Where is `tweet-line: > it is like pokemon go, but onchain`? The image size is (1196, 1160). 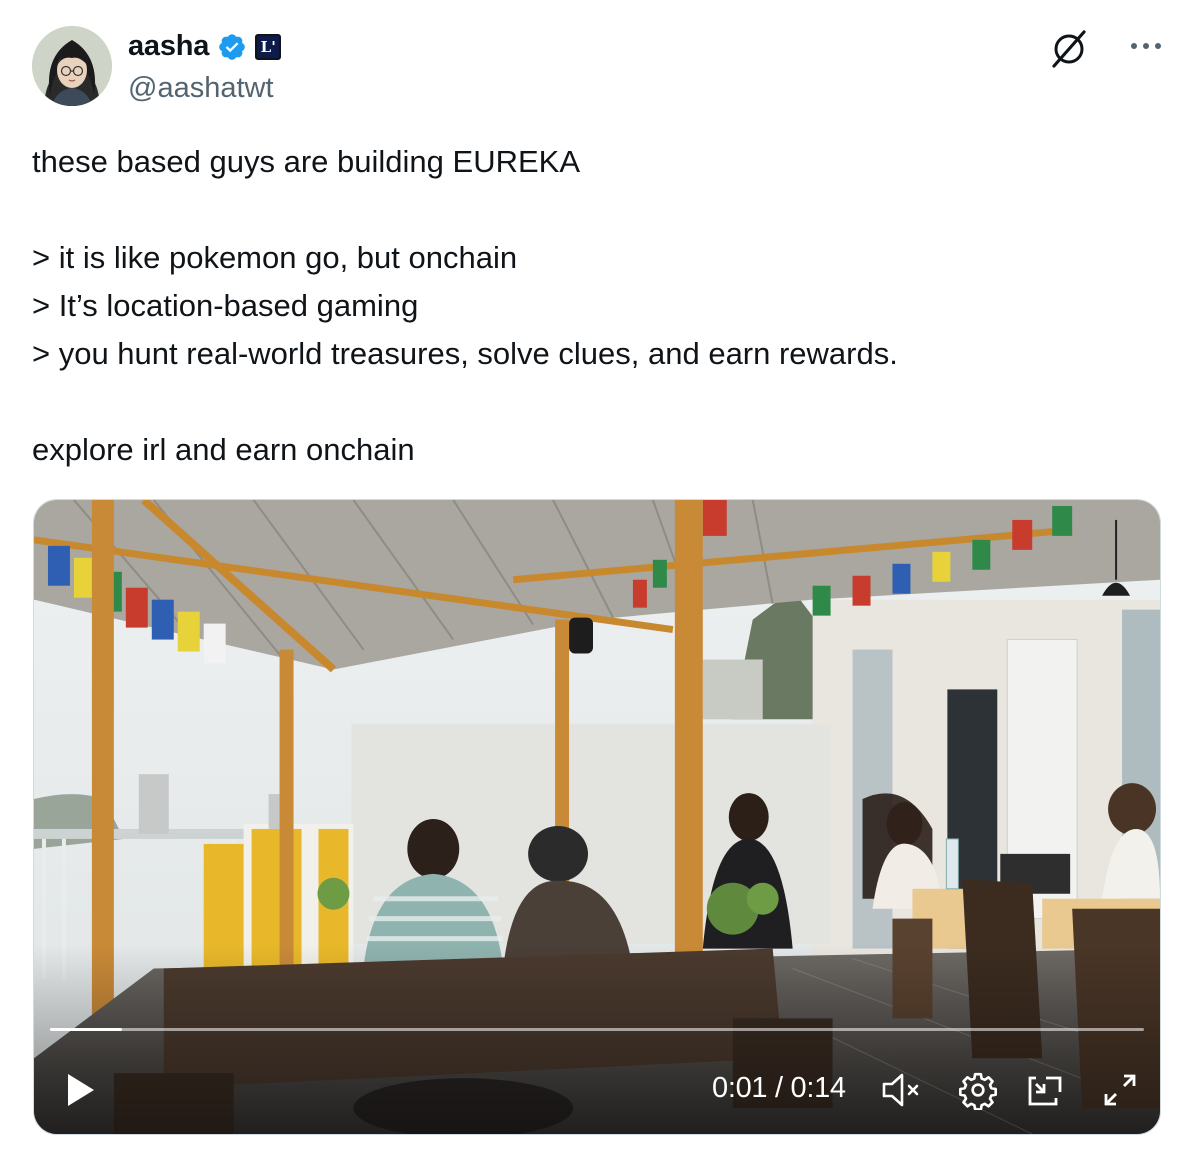
tweet-line: > it is like pokemon go, but onchain is located at coordinates (275, 257).